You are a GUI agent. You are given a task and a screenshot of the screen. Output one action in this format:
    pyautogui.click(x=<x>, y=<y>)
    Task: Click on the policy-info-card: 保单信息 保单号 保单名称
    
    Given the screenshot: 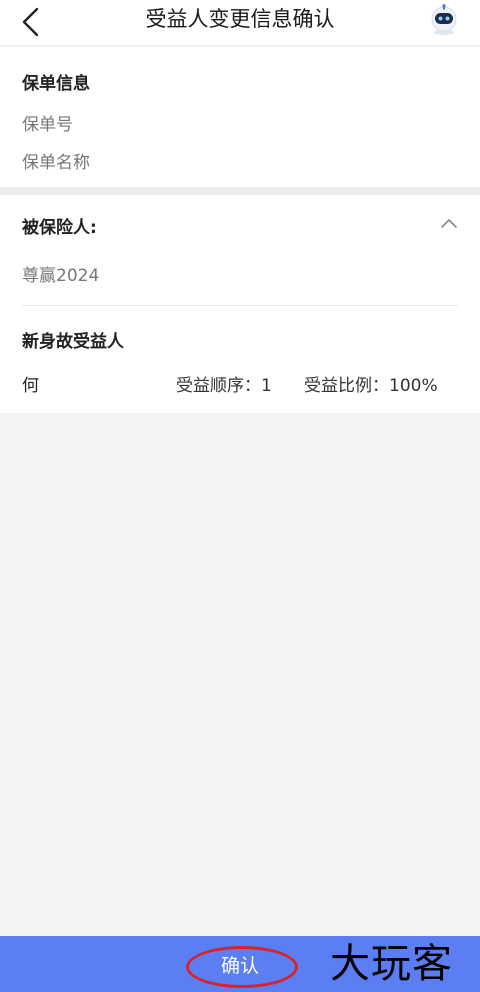 What is the action you would take?
    pyautogui.click(x=240, y=117)
    